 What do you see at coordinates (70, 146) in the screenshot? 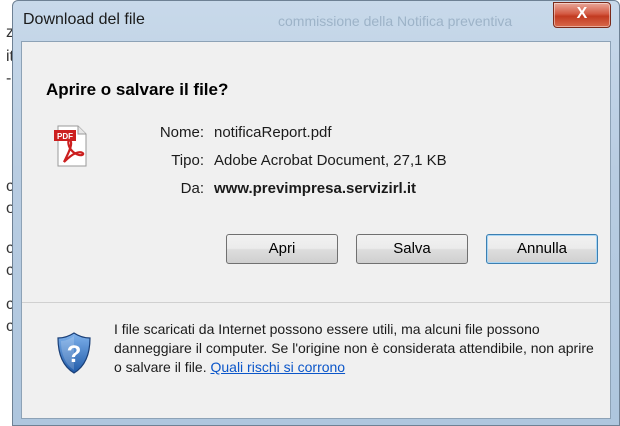
I see `pdf-icon: PDF` at bounding box center [70, 146].